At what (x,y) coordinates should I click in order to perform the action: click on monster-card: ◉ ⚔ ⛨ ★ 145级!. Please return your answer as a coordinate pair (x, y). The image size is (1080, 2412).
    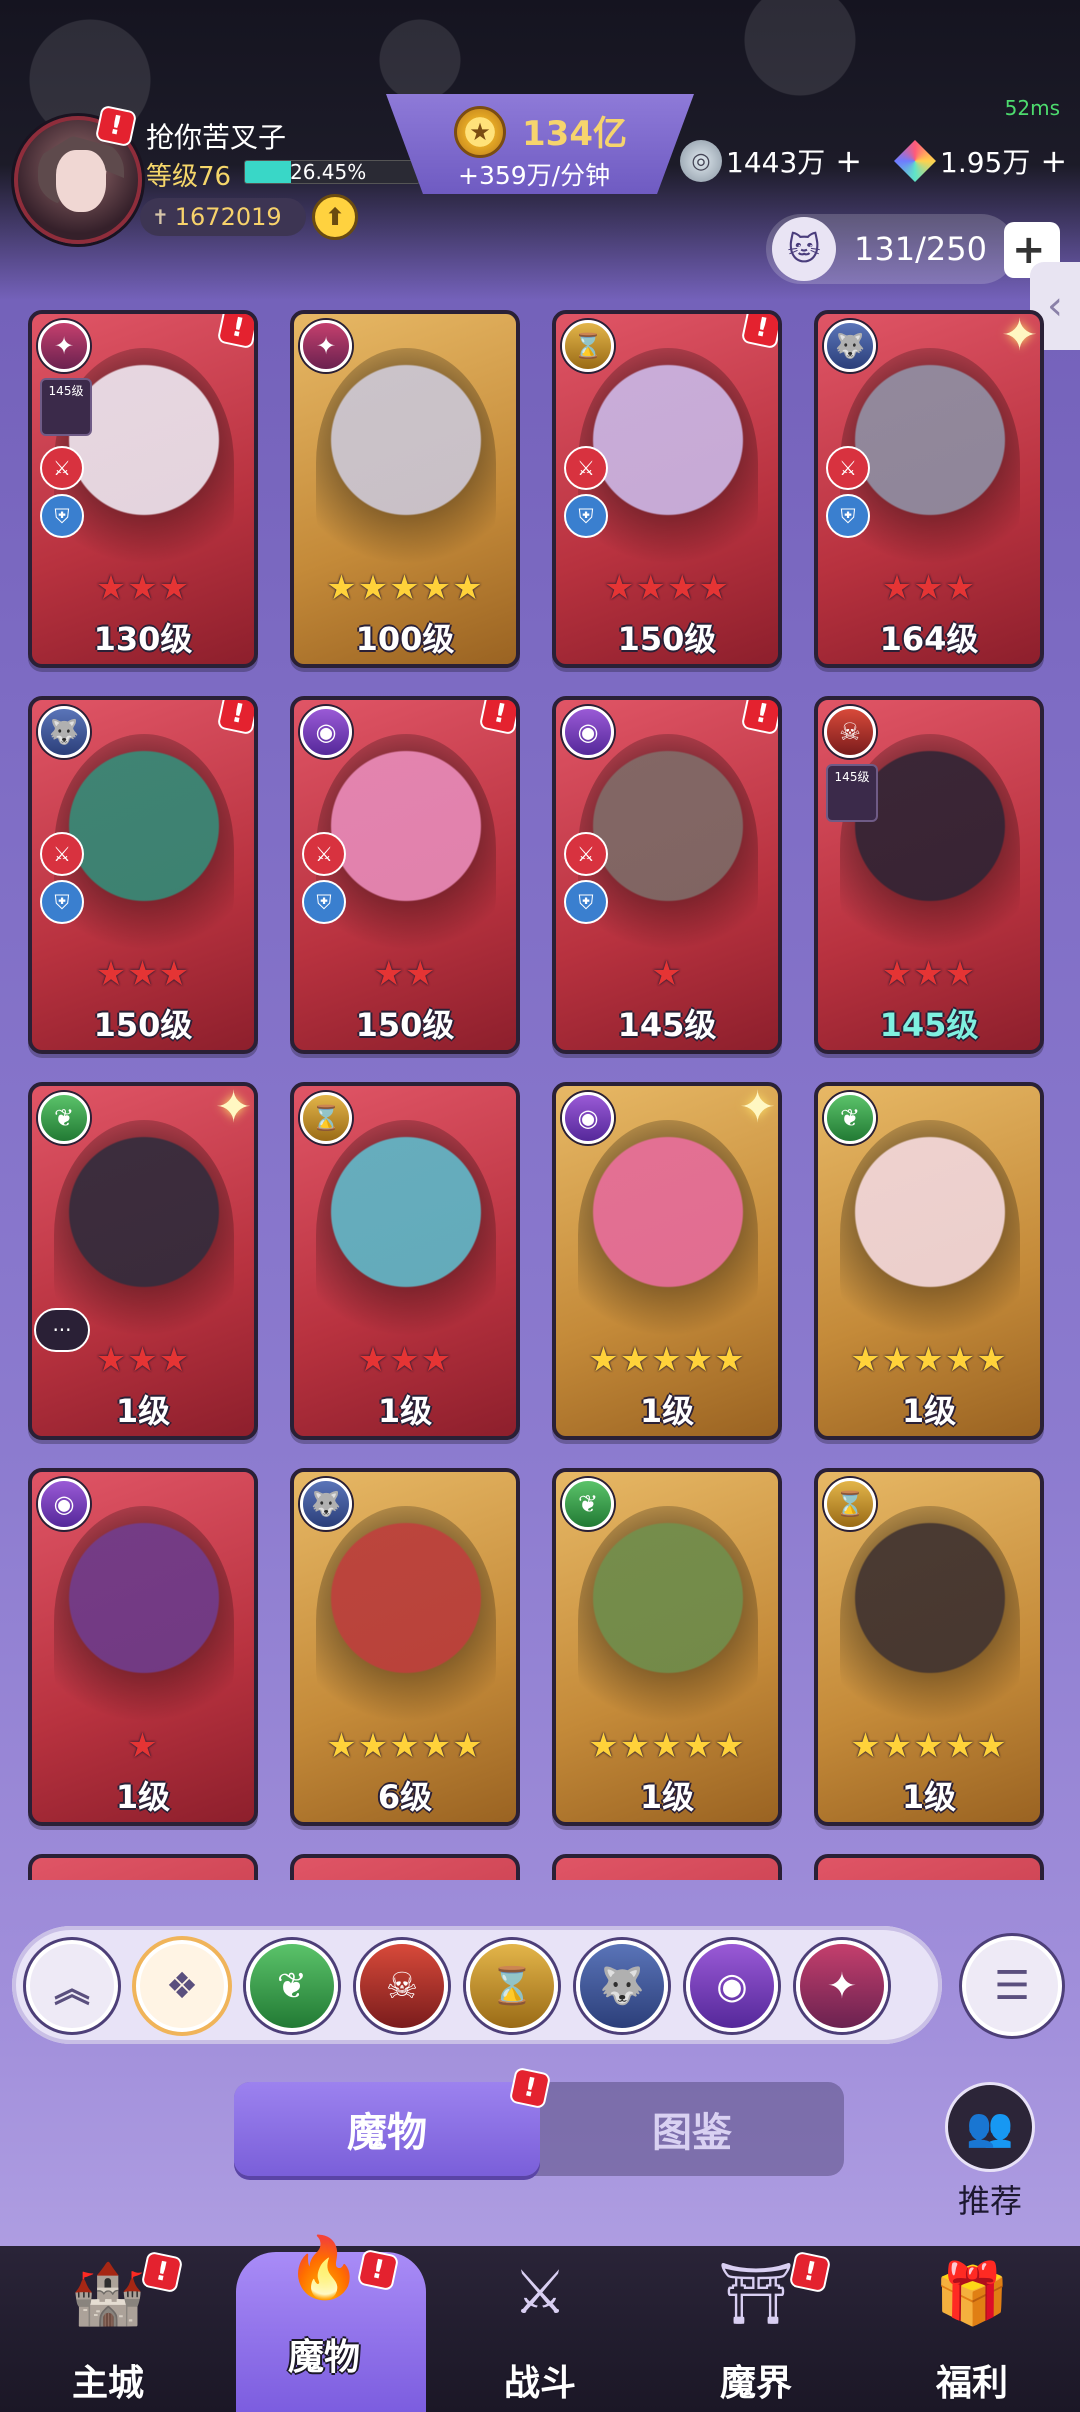
    Looking at the image, I should click on (667, 875).